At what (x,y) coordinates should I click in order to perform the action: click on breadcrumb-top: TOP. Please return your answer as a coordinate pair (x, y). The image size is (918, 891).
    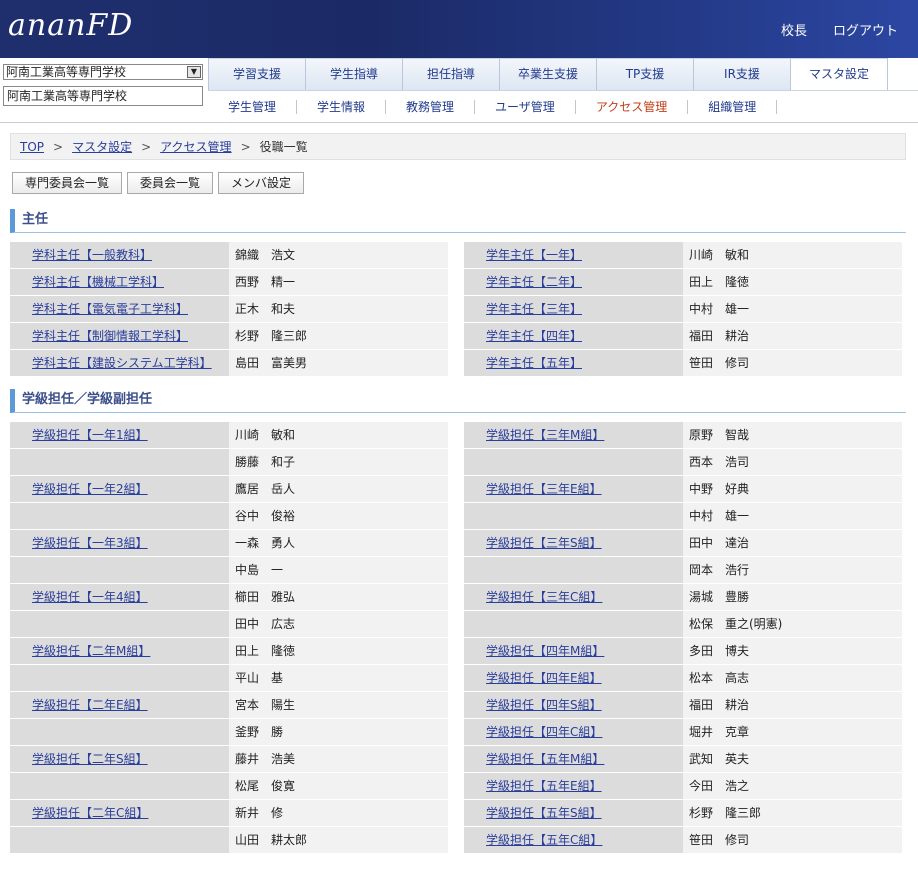
    Looking at the image, I should click on (32, 147).